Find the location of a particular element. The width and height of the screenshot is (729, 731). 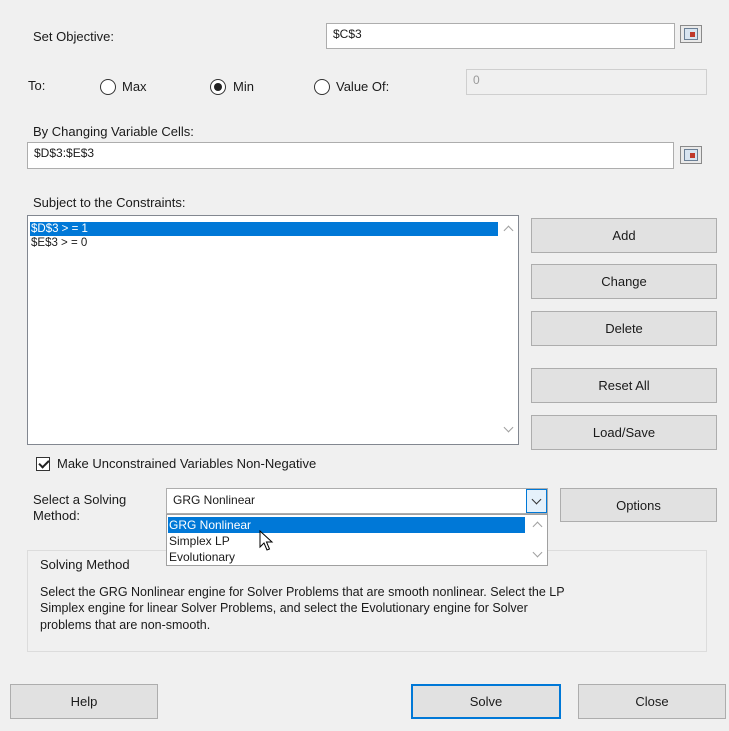

solve-button-label: Solve is located at coordinates (486, 701).